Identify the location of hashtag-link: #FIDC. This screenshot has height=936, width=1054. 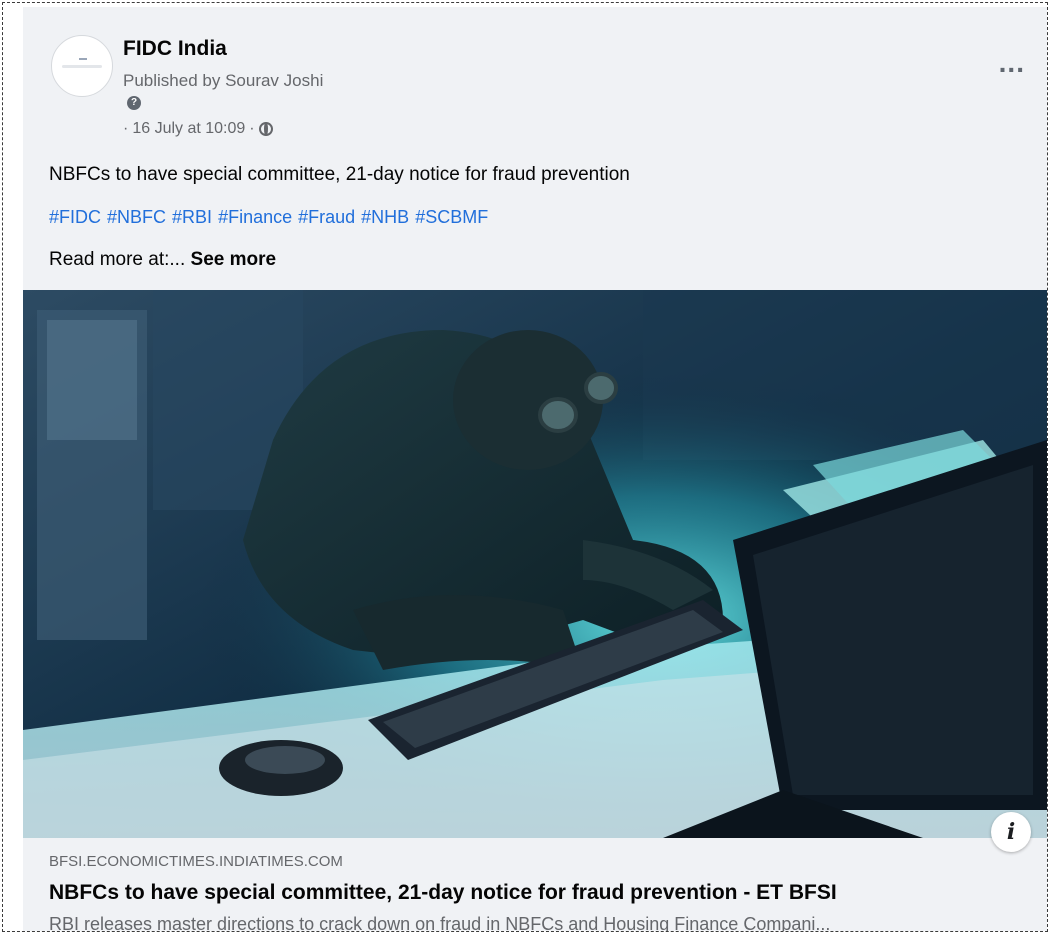
(75, 217).